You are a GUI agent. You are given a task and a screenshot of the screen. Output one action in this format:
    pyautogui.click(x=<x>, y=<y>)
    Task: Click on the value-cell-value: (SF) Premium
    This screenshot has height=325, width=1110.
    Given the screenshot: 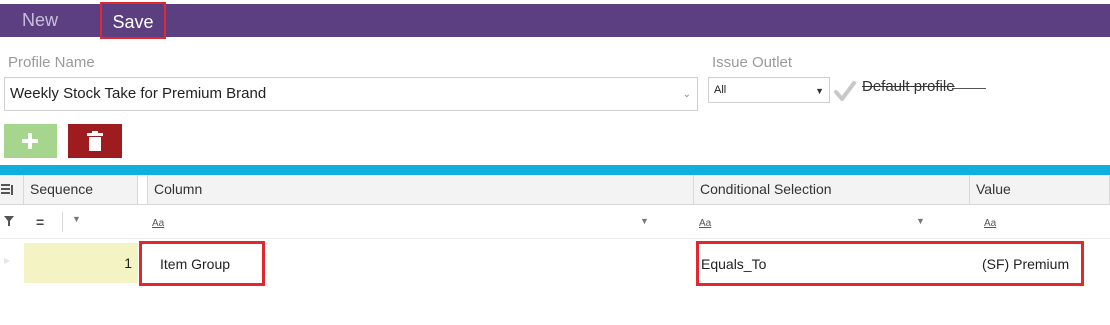 What is the action you would take?
    pyautogui.click(x=1026, y=264)
    